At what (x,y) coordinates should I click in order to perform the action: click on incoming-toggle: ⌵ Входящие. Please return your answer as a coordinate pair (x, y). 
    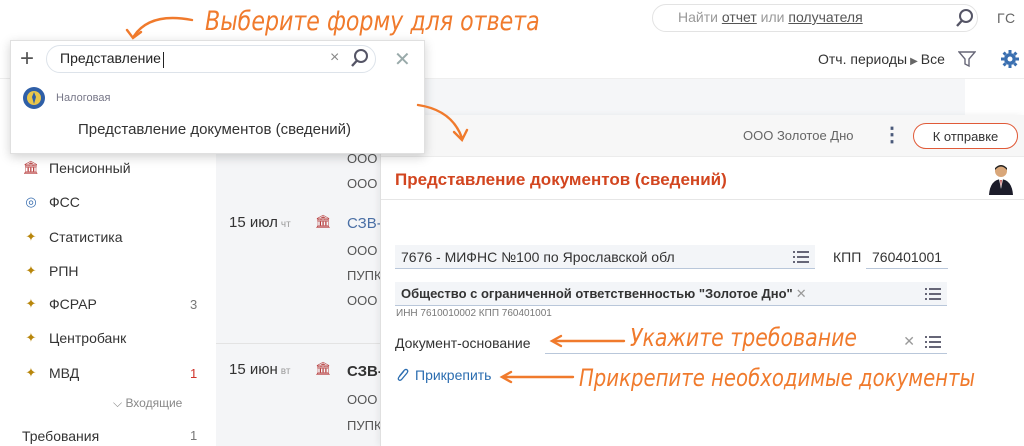
    Looking at the image, I should click on (147, 403).